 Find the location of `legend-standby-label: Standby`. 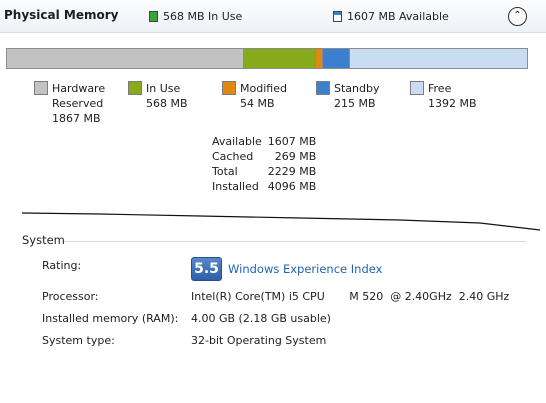

legend-standby-label: Standby is located at coordinates (357, 88).